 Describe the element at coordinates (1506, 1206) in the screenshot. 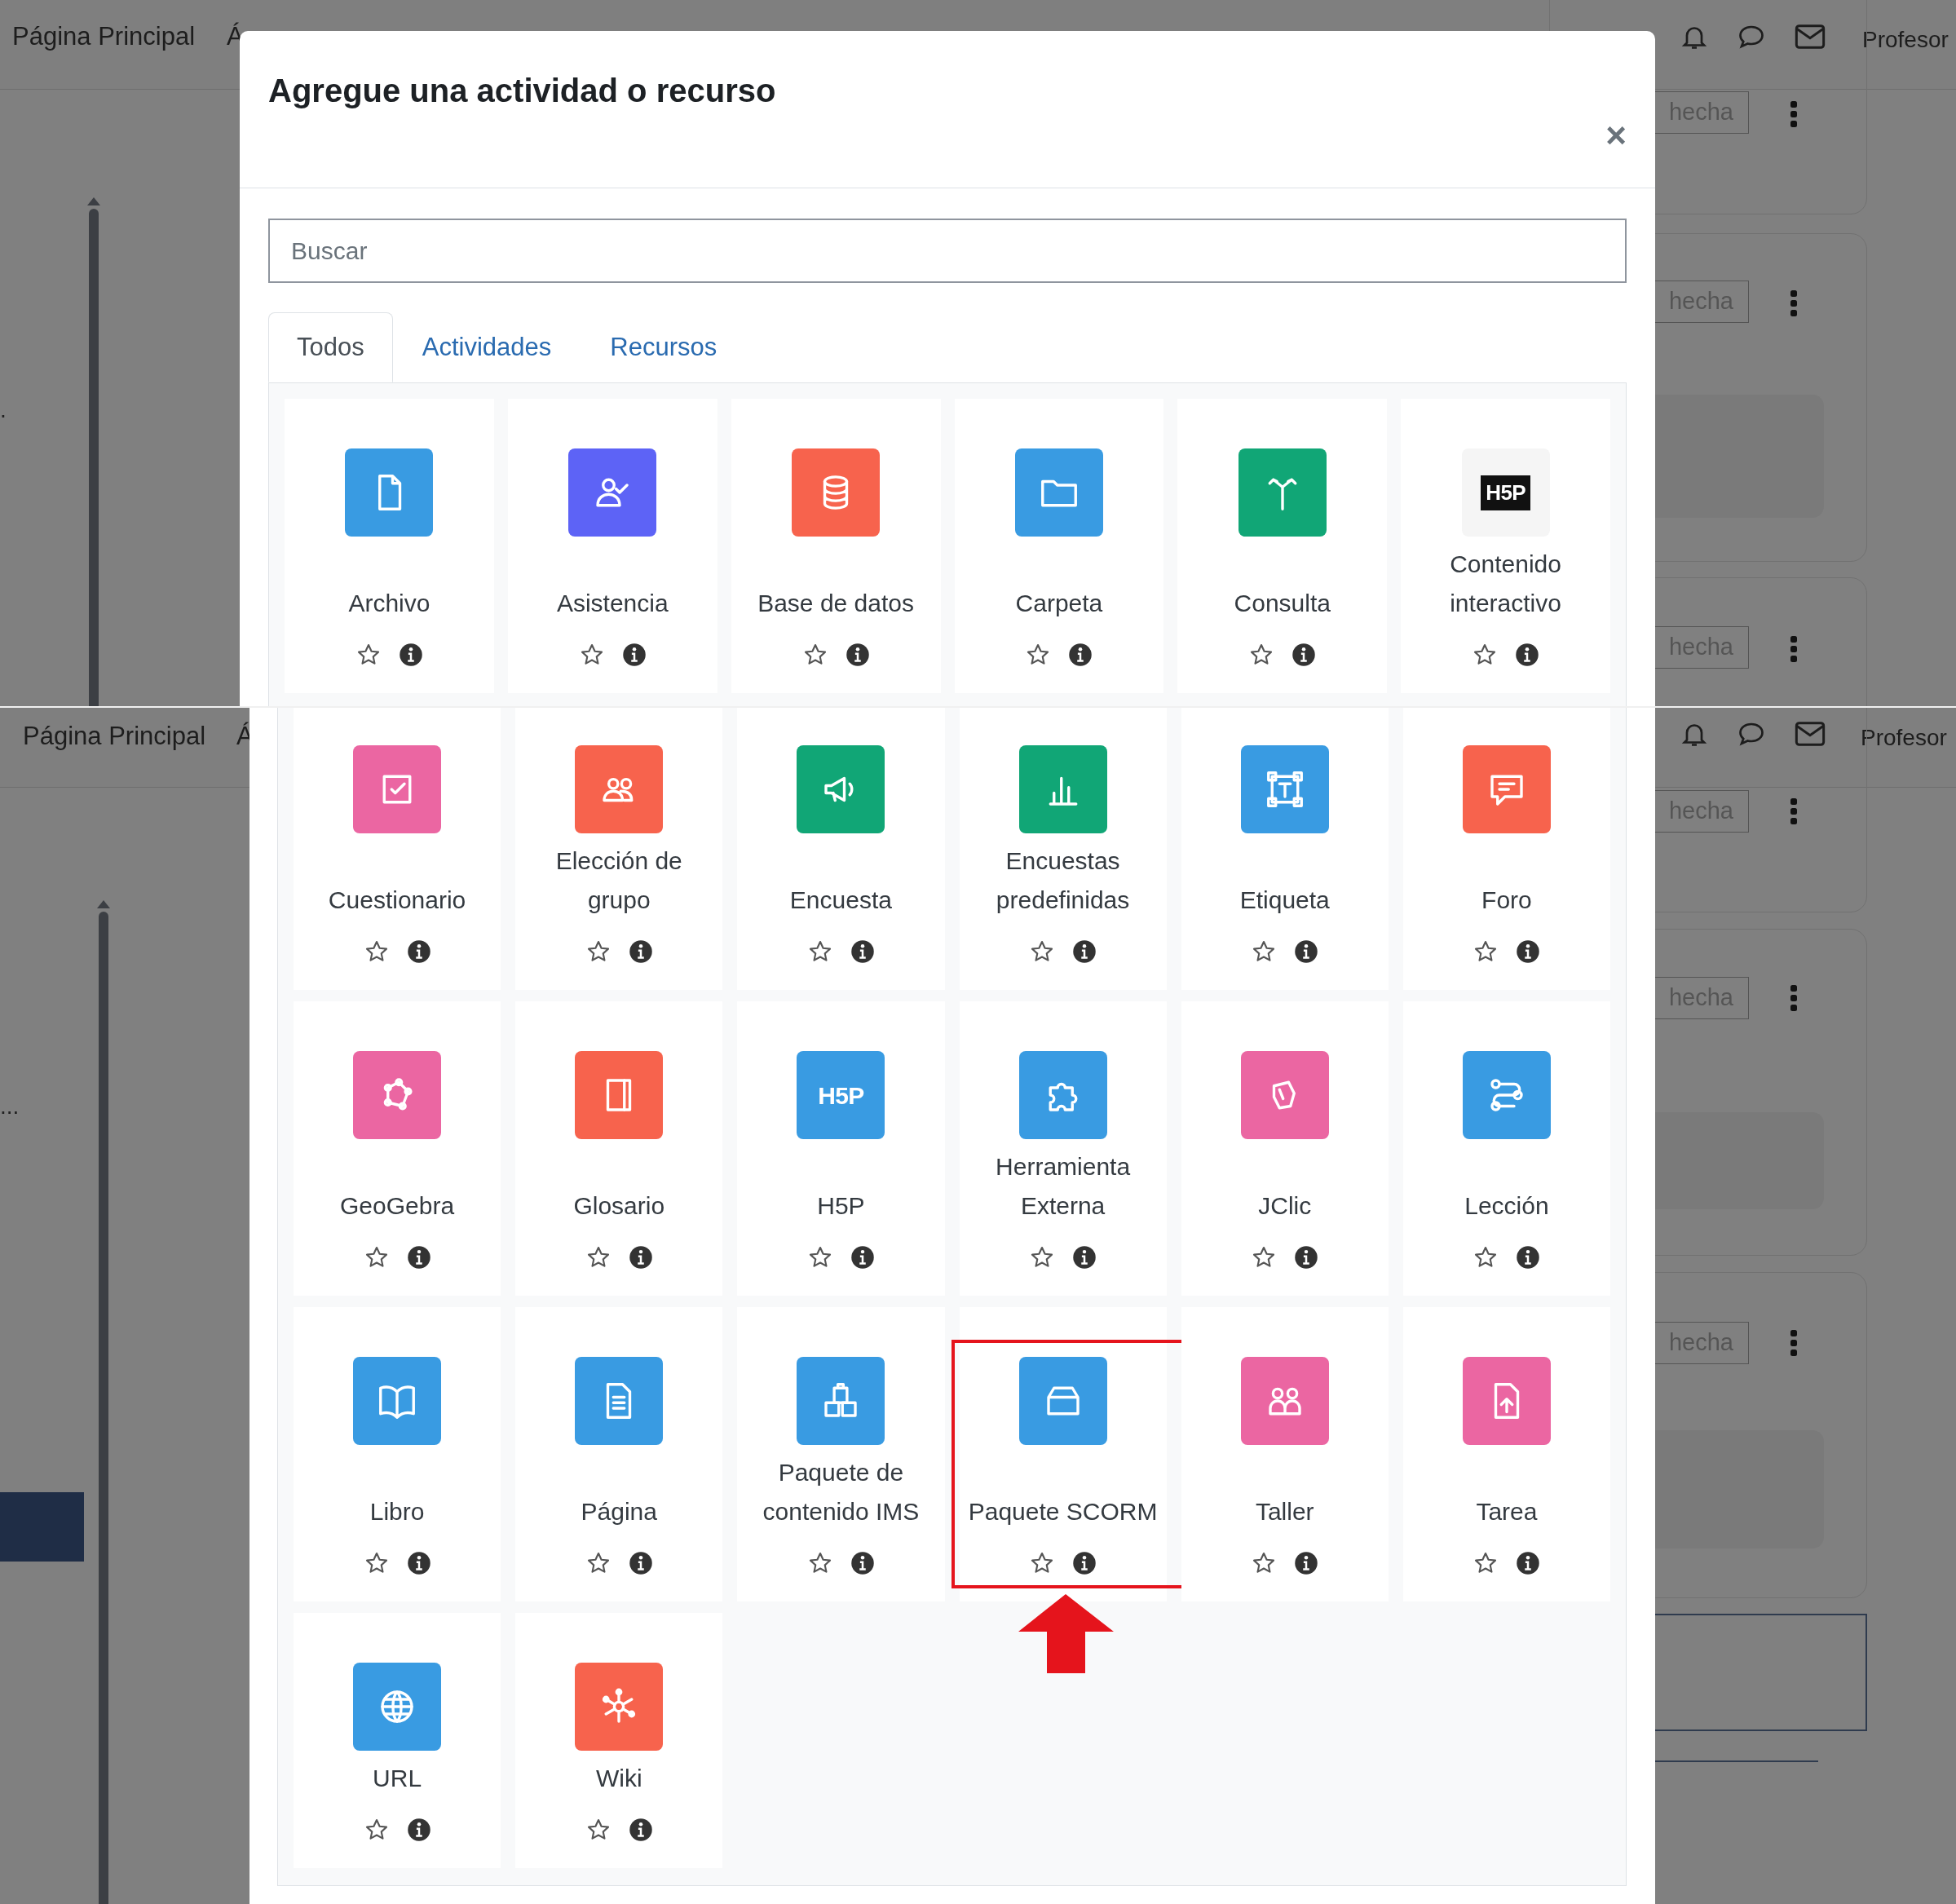

I see `item-label: Lección` at that location.